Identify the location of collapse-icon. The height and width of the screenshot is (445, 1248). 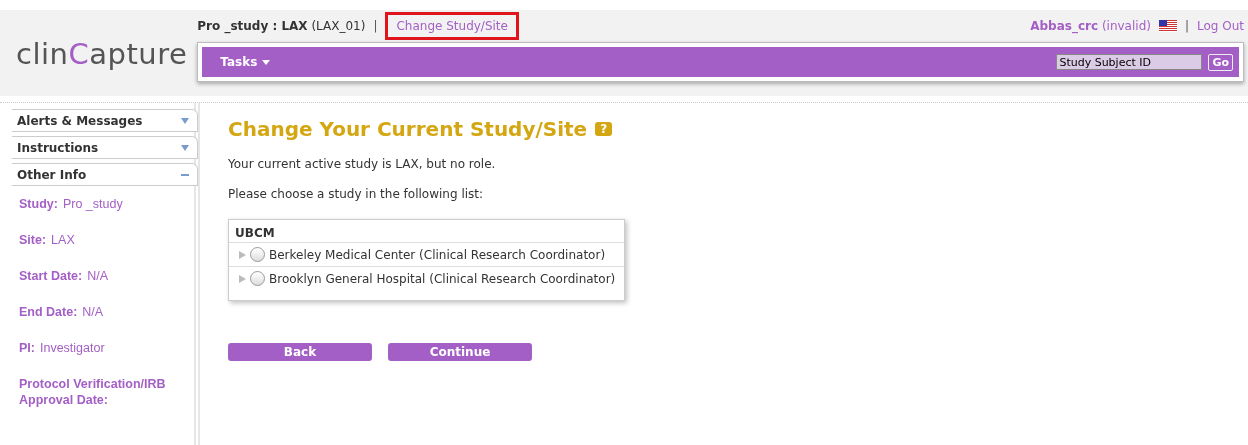
(185, 174).